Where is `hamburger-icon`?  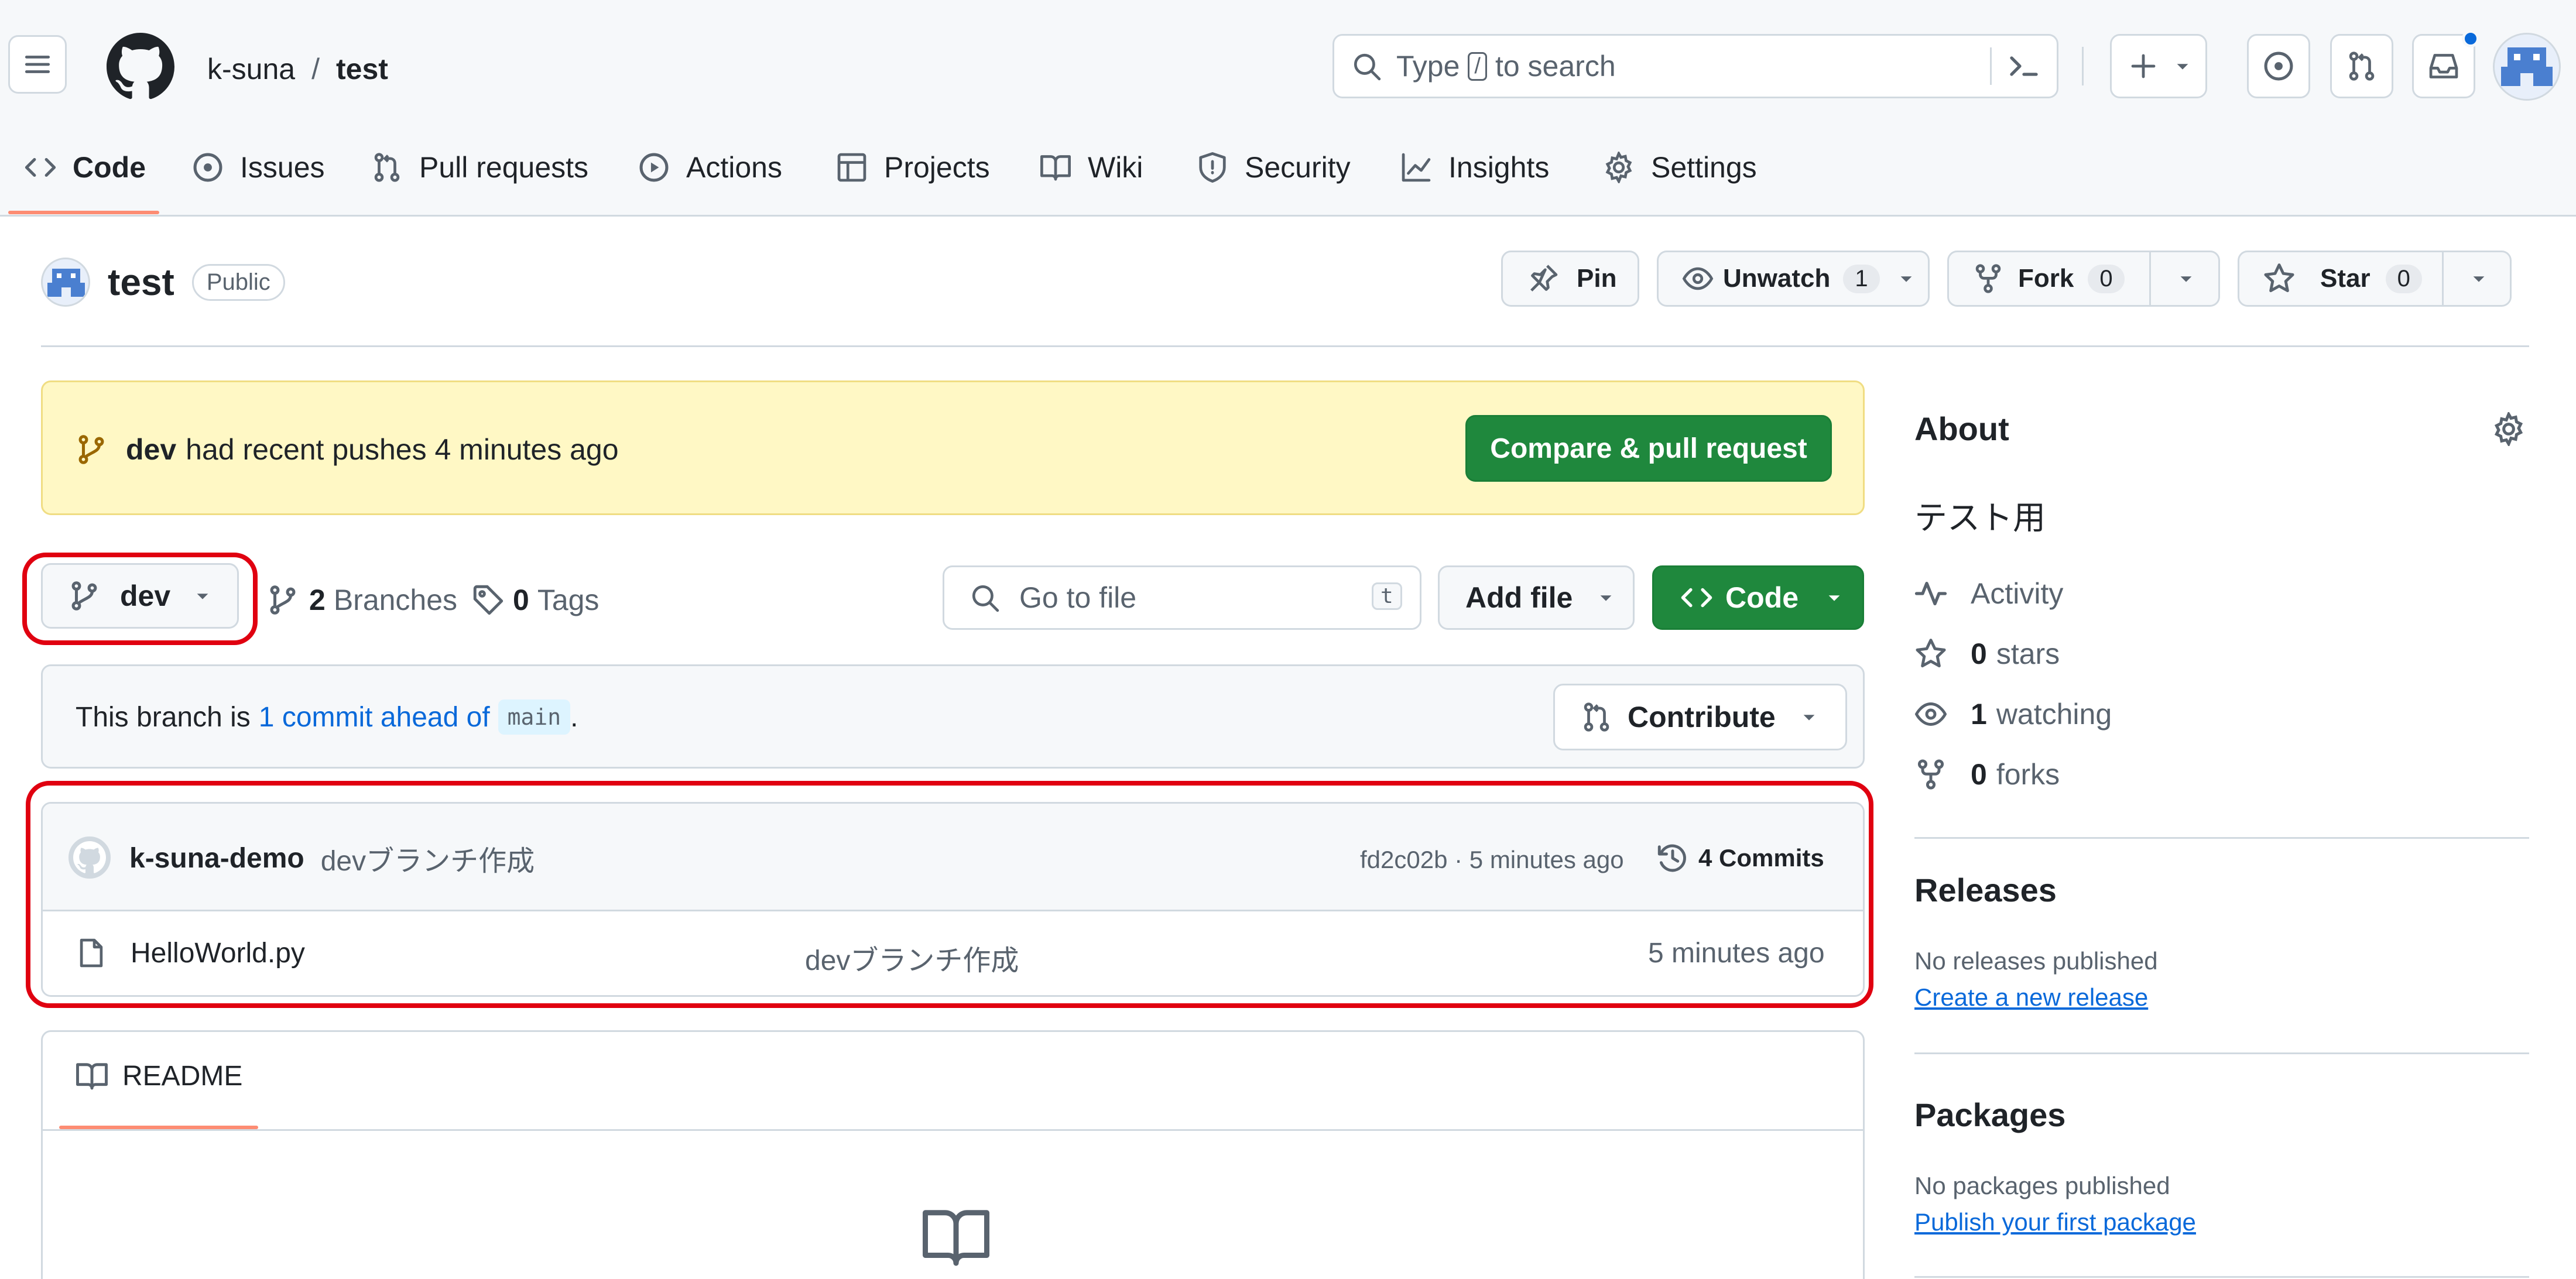 hamburger-icon is located at coordinates (38, 64).